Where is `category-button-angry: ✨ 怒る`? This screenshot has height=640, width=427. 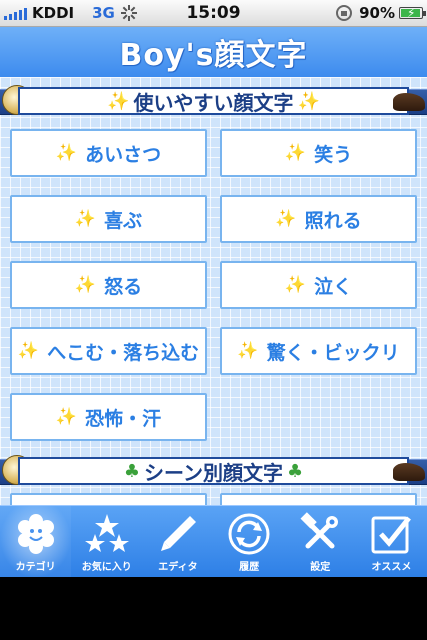 category-button-angry: ✨ 怒る is located at coordinates (108, 285).